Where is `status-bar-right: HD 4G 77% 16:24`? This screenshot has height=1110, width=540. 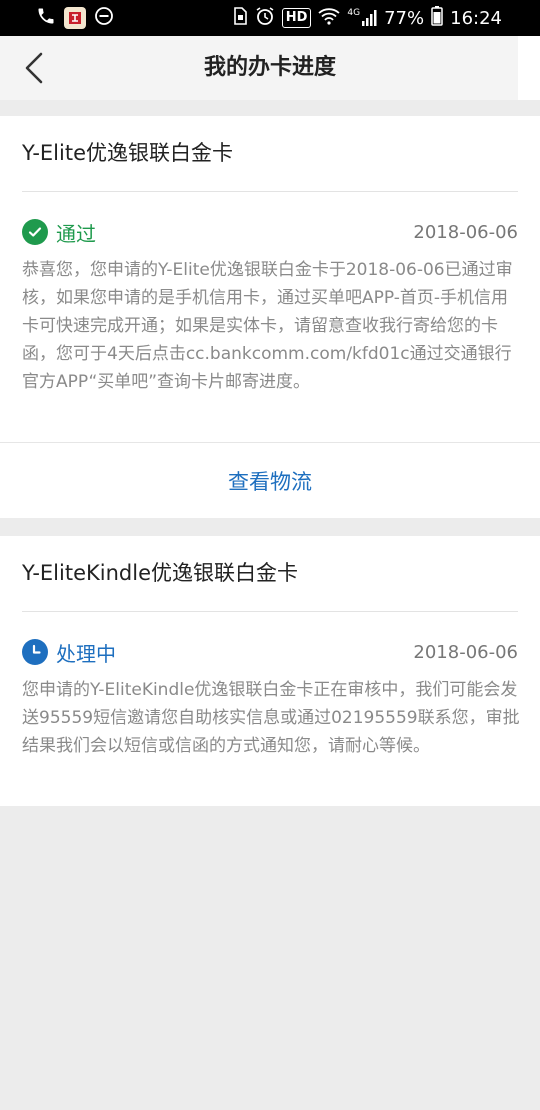 status-bar-right: HD 4G 77% 16:24 is located at coordinates (367, 18).